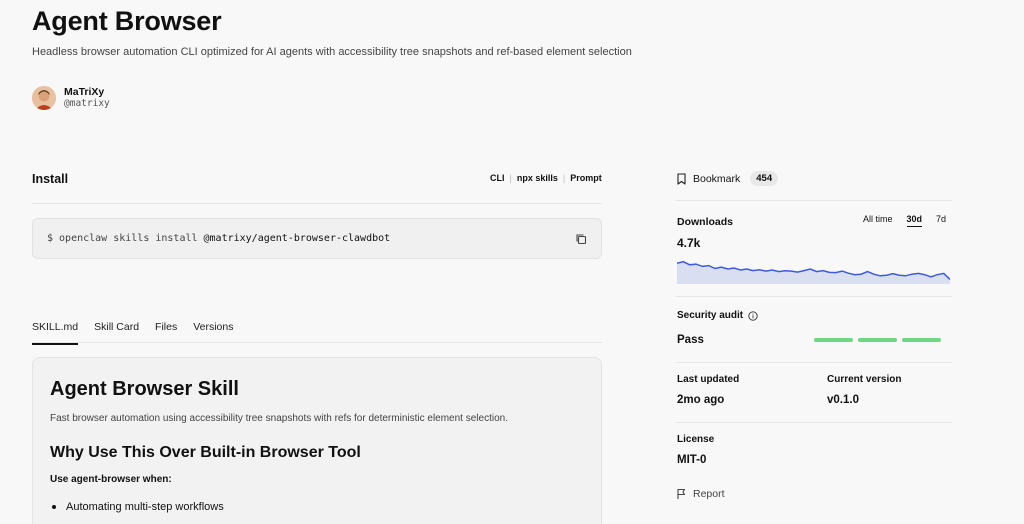 The height and width of the screenshot is (524, 1024). Describe the element at coordinates (681, 178) in the screenshot. I see `bookmark-icon` at that location.